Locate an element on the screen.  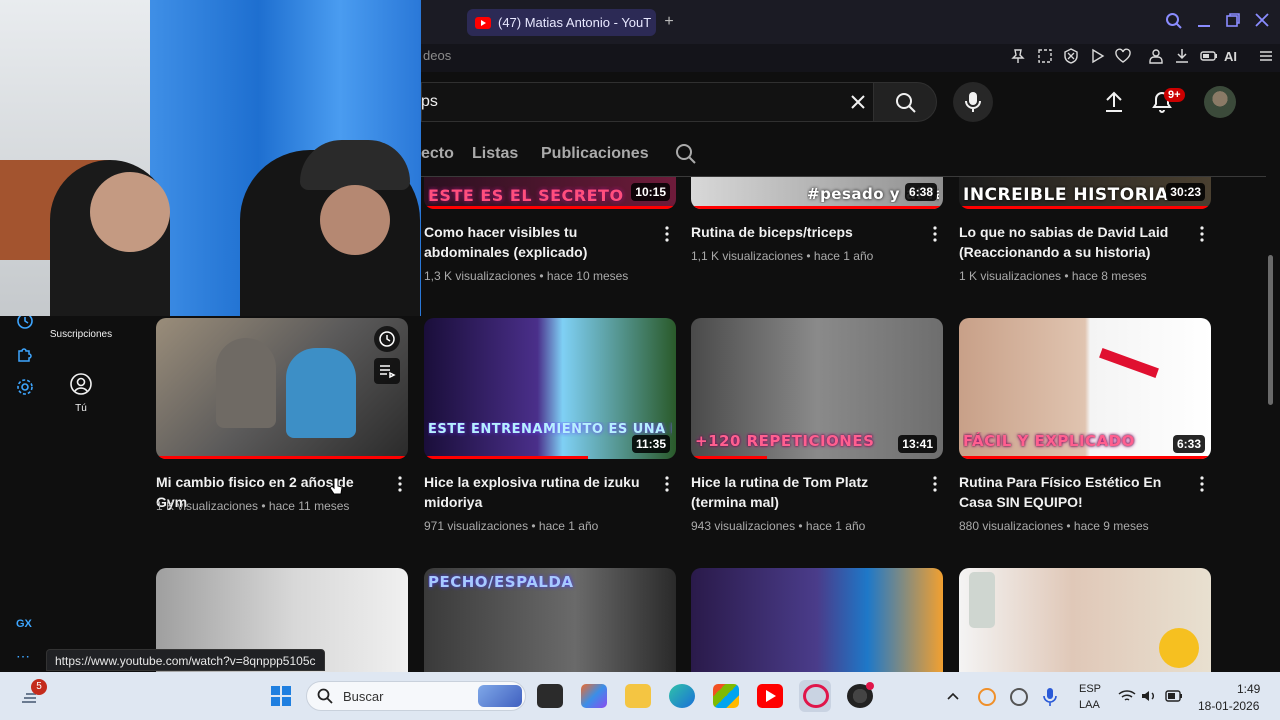
notification-count-badge: 5 is located at coordinates (39, 687).